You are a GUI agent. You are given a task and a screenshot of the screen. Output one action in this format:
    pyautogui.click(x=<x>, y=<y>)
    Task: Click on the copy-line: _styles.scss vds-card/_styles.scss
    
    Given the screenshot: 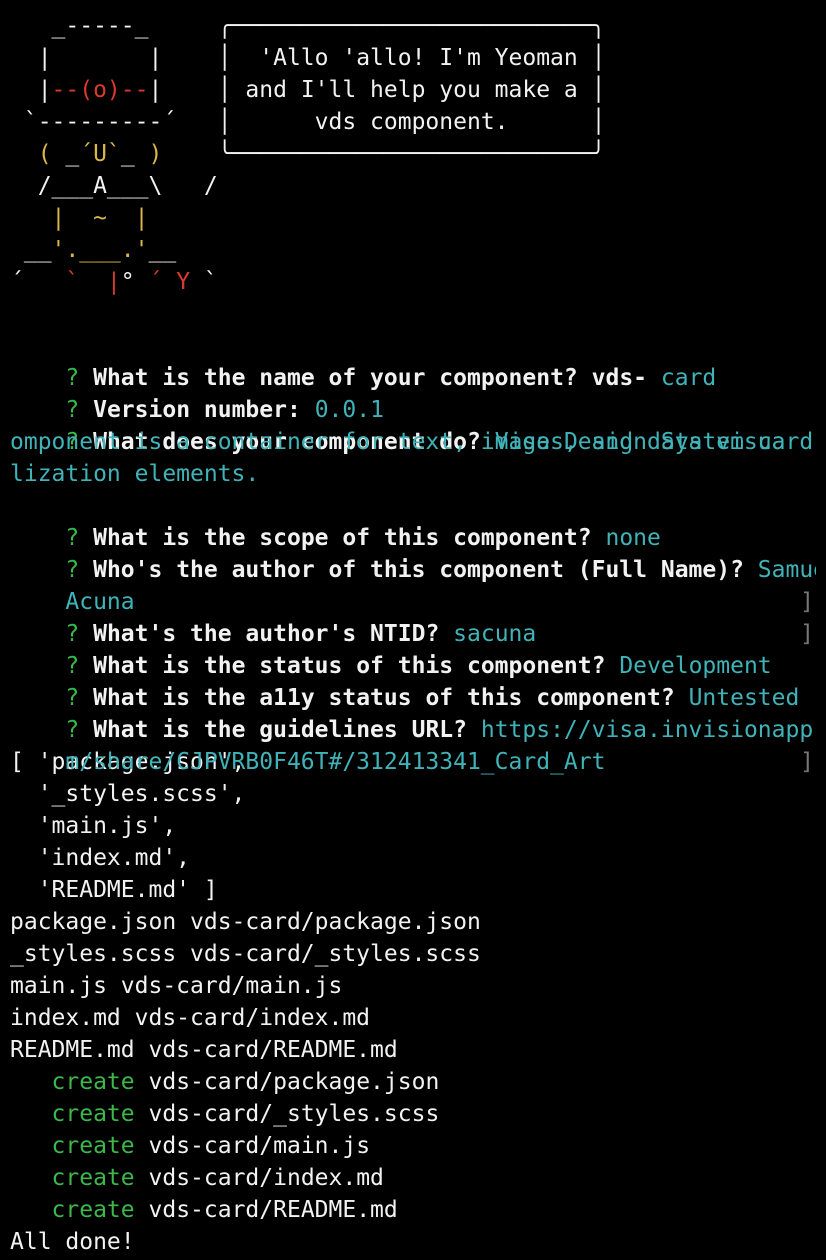 What is the action you would take?
    pyautogui.click(x=245, y=954)
    